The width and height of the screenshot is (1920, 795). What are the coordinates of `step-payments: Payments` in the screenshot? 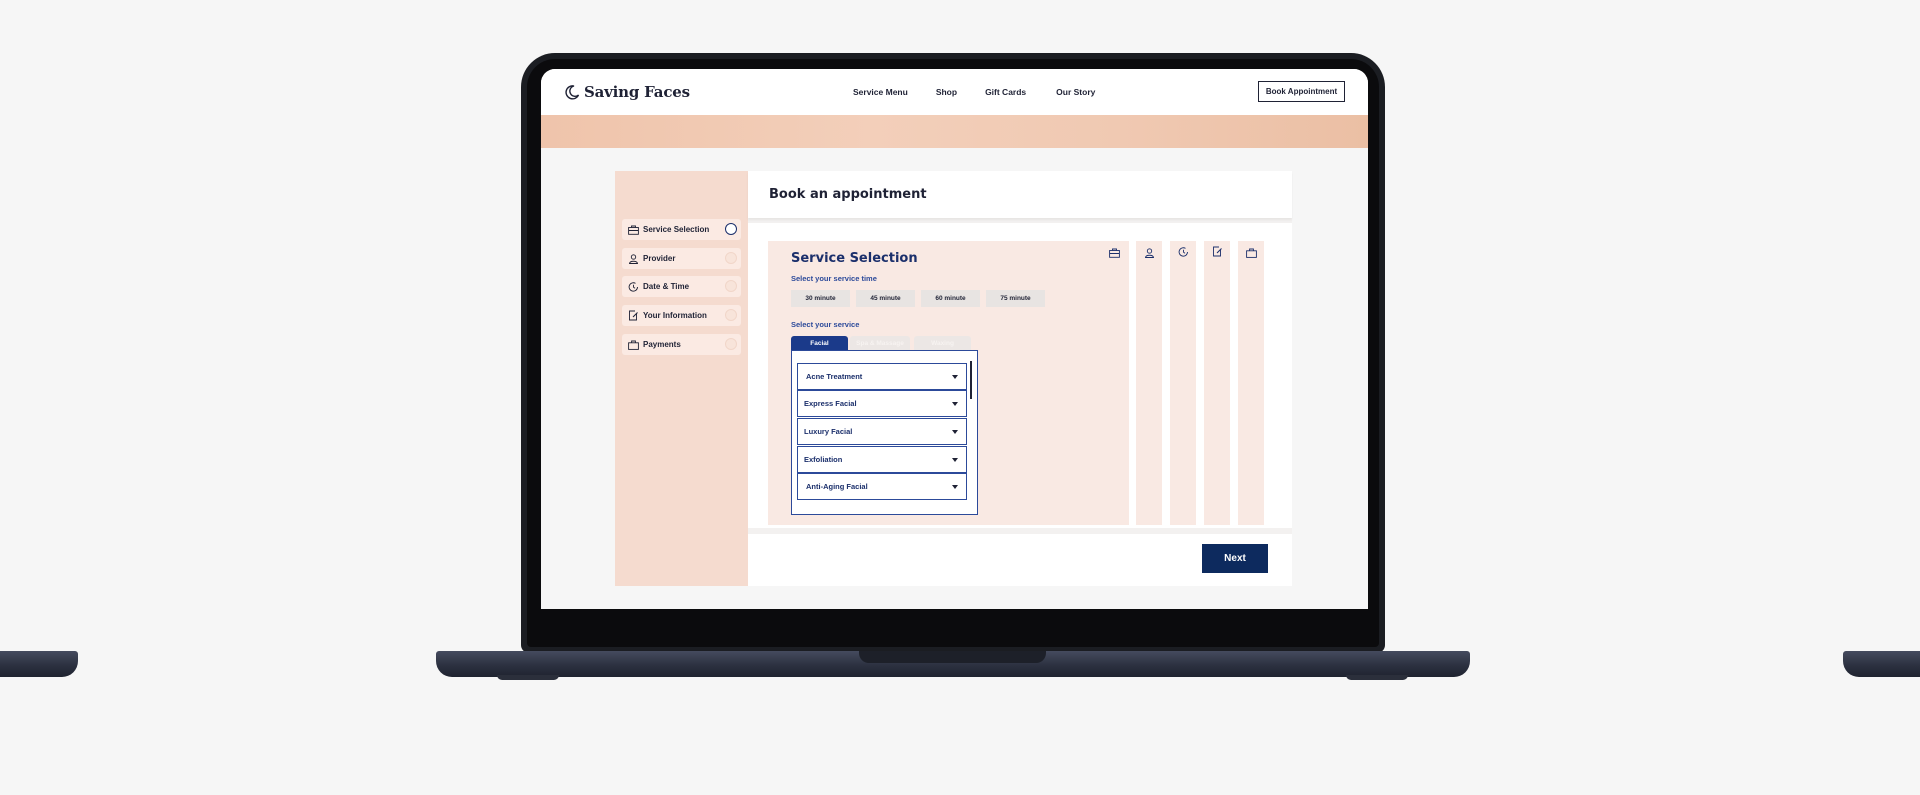 It's located at (681, 344).